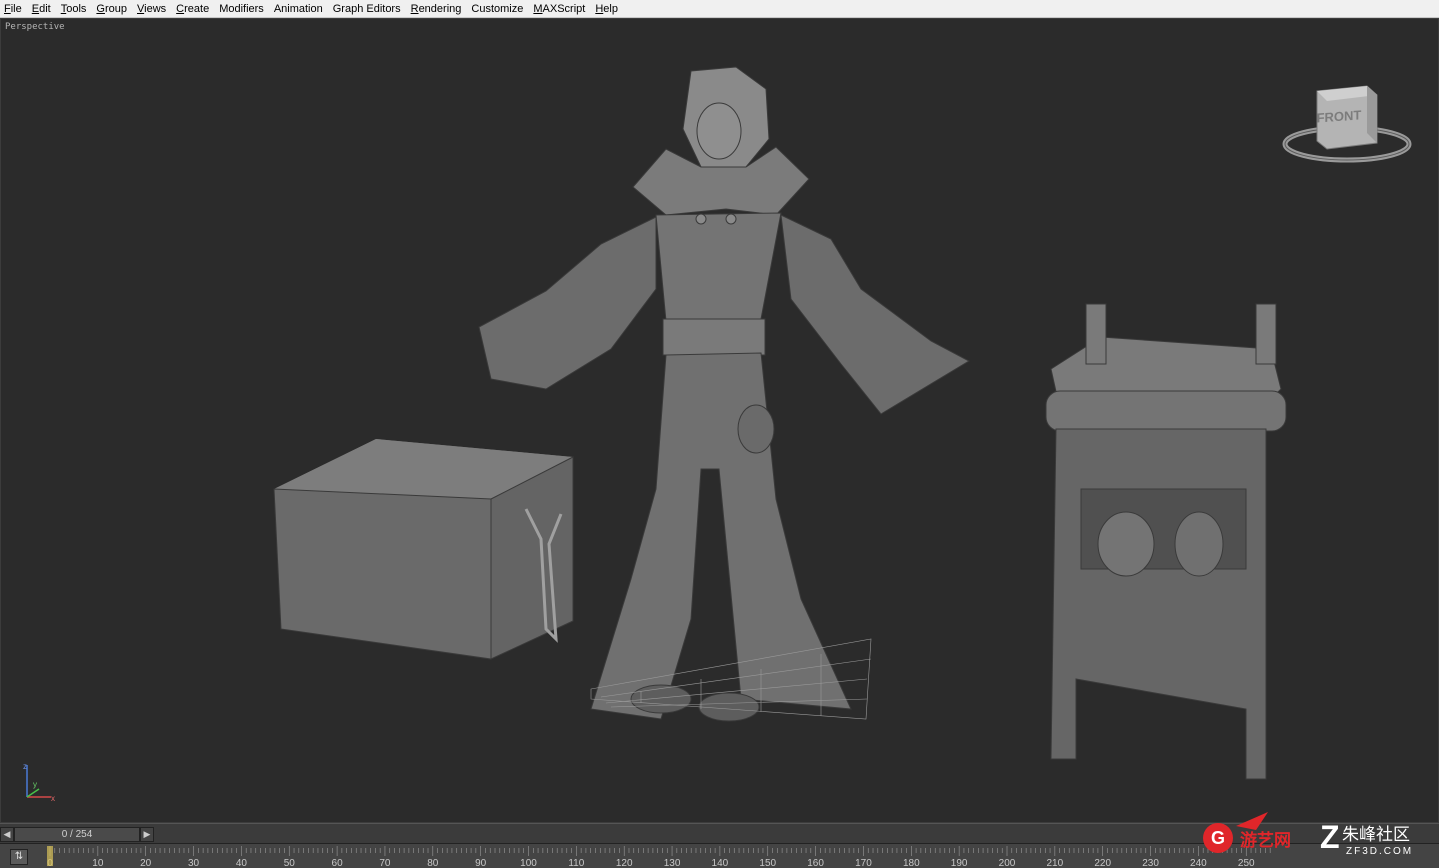 The height and width of the screenshot is (868, 1439). Describe the element at coordinates (1166, 541) in the screenshot. I see `cart-model` at that location.